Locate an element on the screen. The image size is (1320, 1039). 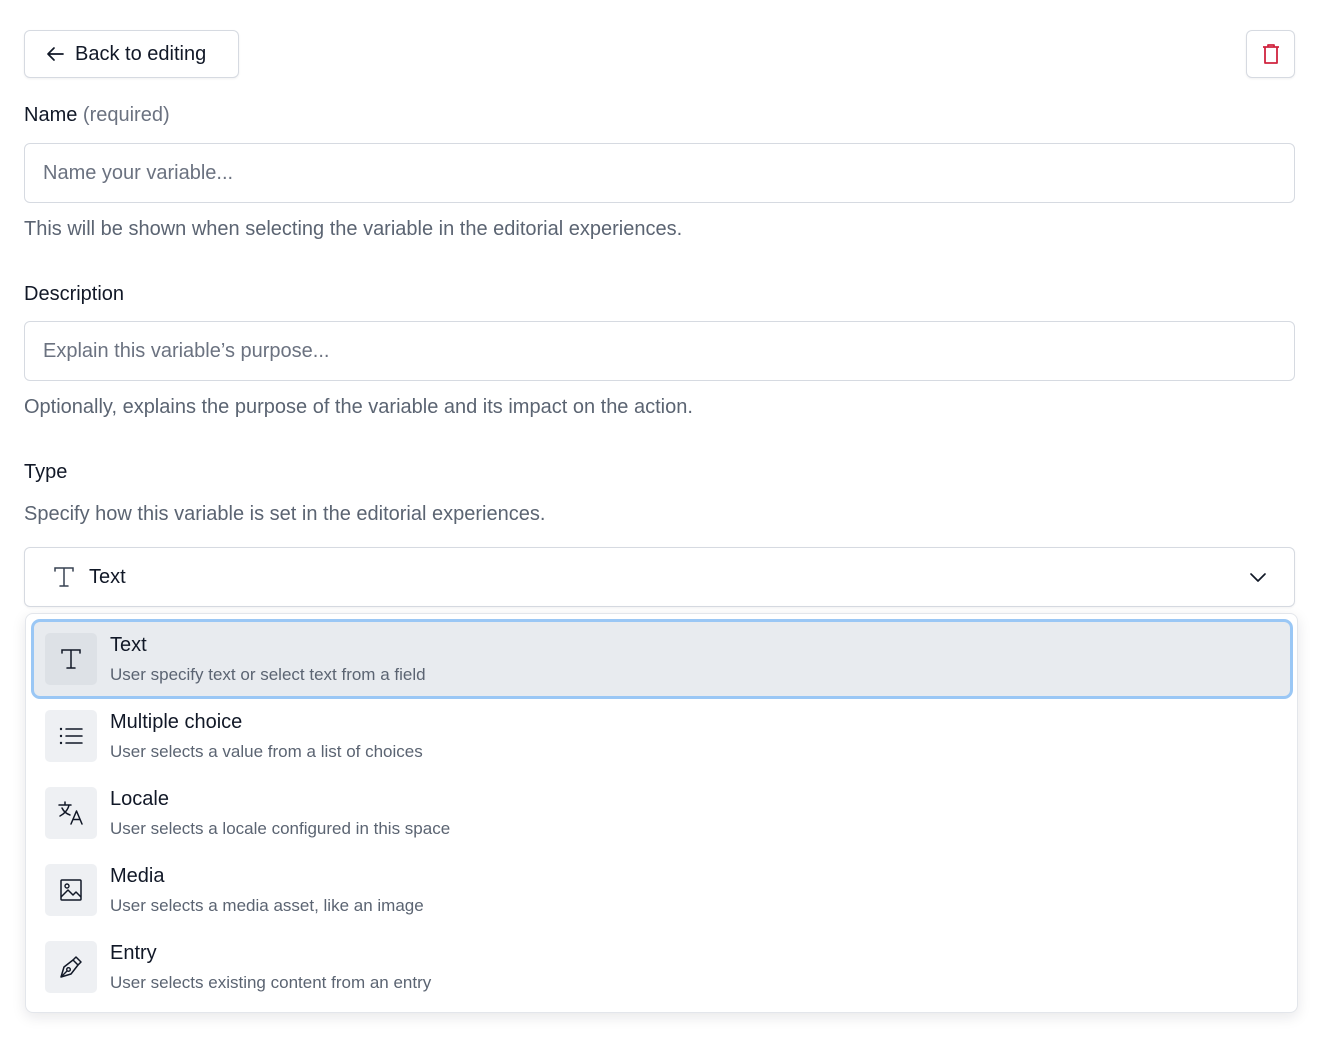
name-label: Name (required) is located at coordinates (97, 115).